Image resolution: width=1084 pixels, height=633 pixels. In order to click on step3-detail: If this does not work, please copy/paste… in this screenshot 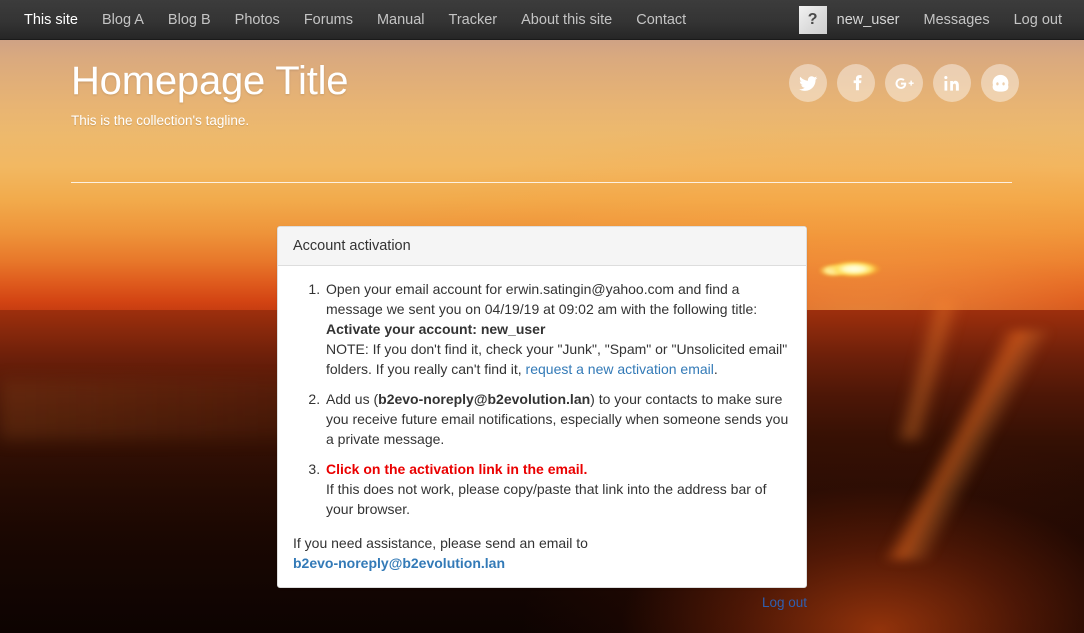, I will do `click(546, 499)`.